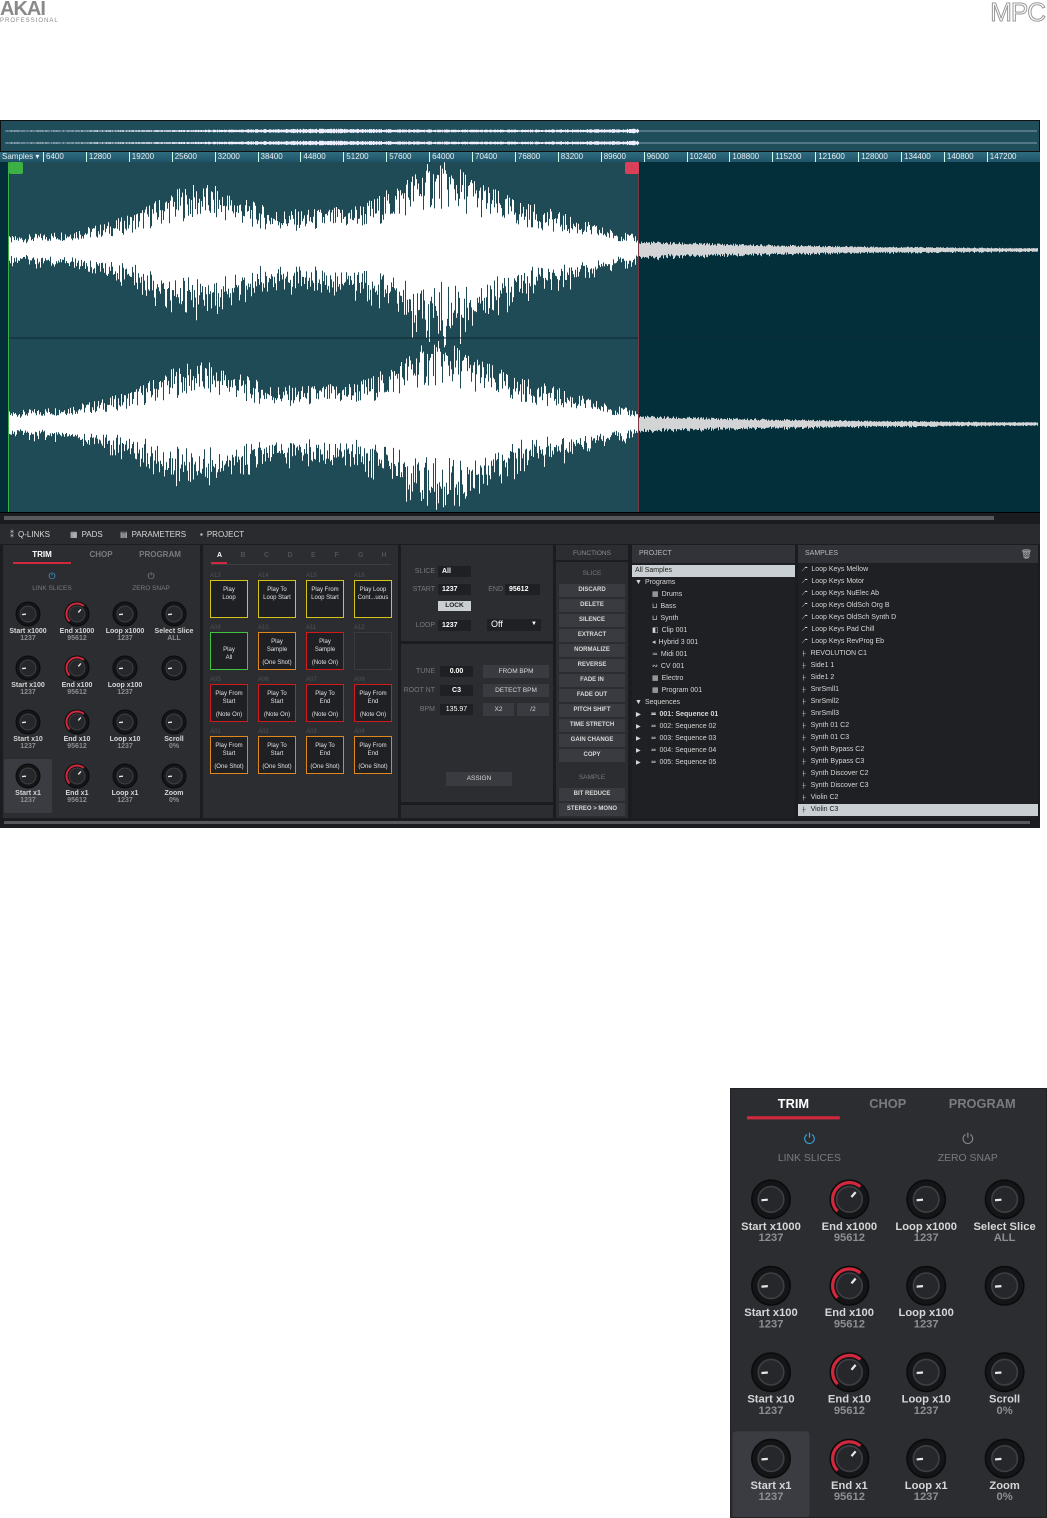 This screenshot has height=1518, width=1047. Describe the element at coordinates (277, 755) in the screenshot. I see `pad-a02: Play To Start (One Shot)` at that location.